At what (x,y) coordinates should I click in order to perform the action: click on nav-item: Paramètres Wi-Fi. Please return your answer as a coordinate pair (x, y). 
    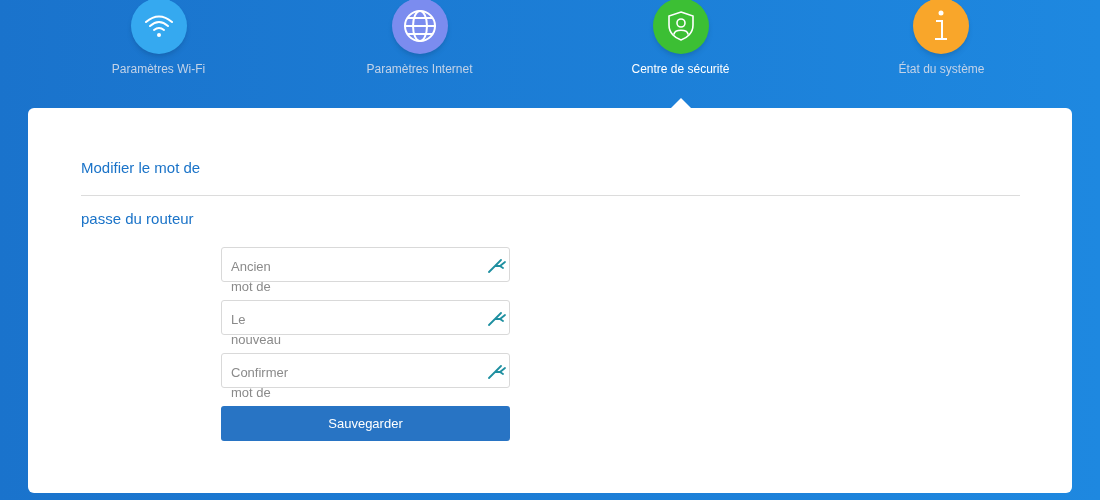
    Looking at the image, I should click on (158, 40).